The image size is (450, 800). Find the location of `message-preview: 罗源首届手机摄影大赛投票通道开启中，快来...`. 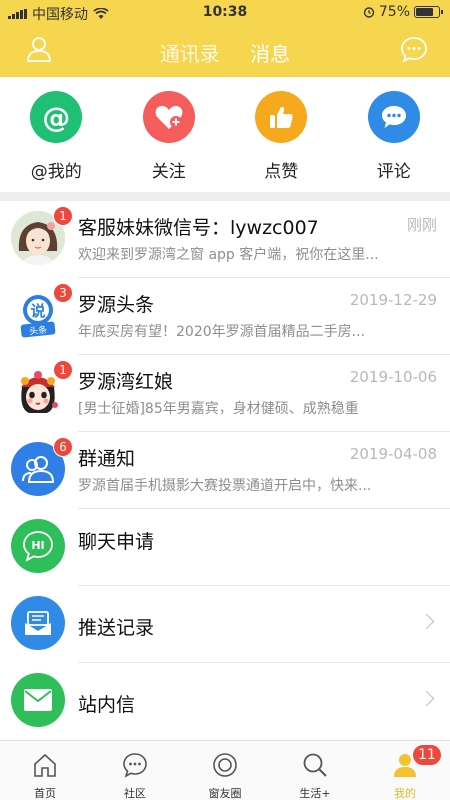

message-preview: 罗源首届手机摄影大赛投票通道开启中，快来... is located at coordinates (225, 486).